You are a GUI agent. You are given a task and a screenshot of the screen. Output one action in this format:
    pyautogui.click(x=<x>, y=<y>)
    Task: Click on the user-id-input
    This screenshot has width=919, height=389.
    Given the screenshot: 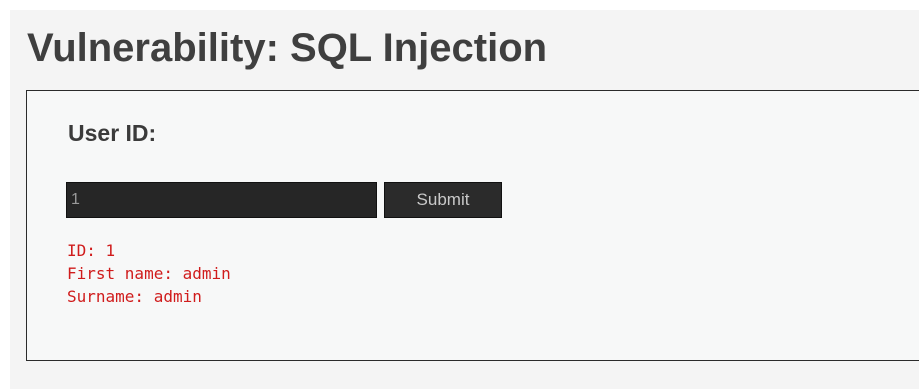 What is the action you would take?
    pyautogui.click(x=221, y=200)
    